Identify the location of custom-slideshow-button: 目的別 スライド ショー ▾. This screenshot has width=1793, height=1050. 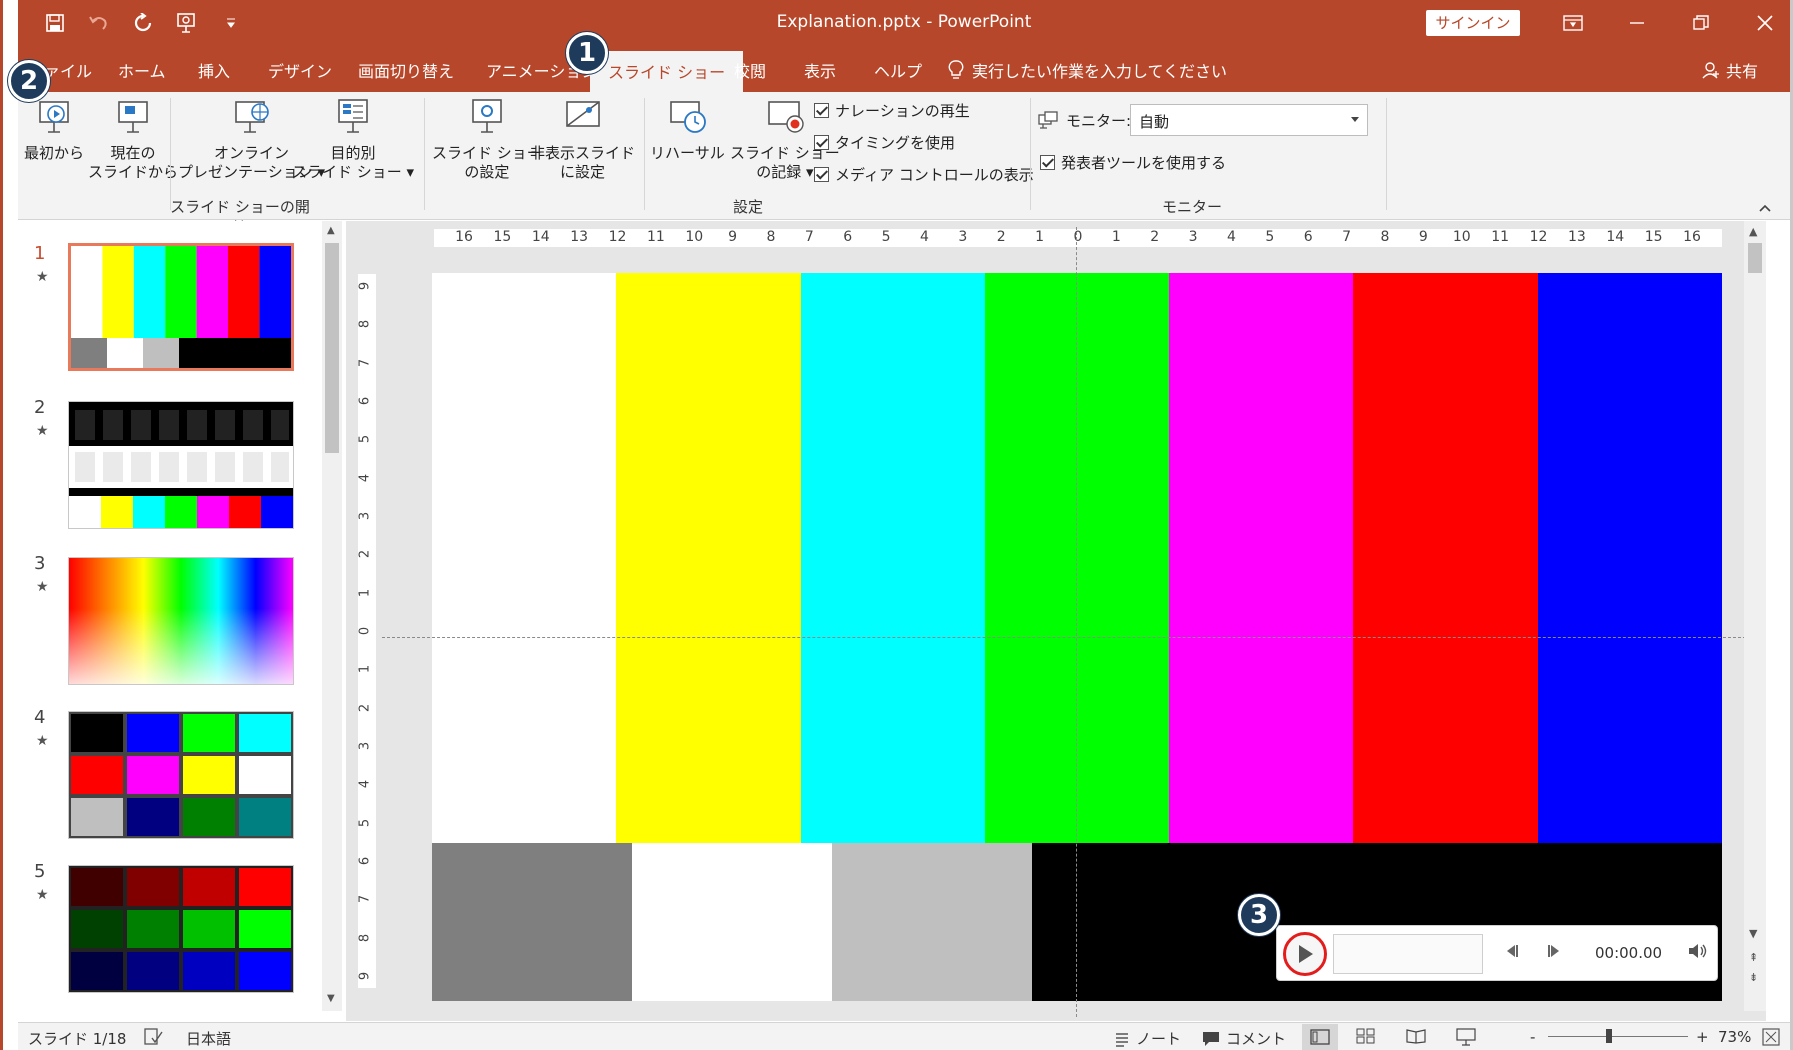
(353, 139).